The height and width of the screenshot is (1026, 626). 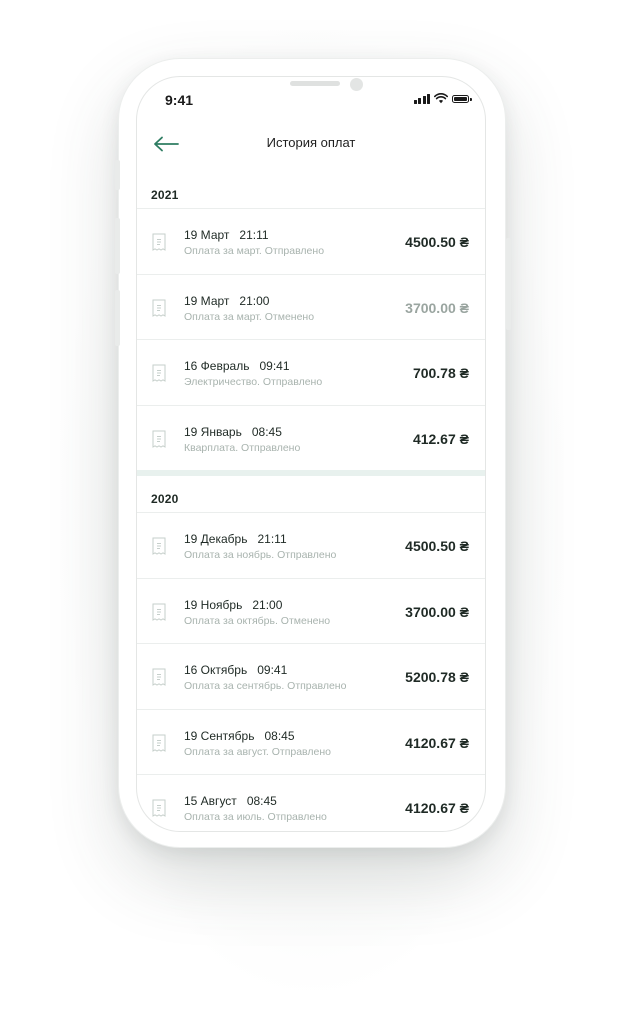 What do you see at coordinates (311, 142) in the screenshot?
I see `page-title: История оплат` at bounding box center [311, 142].